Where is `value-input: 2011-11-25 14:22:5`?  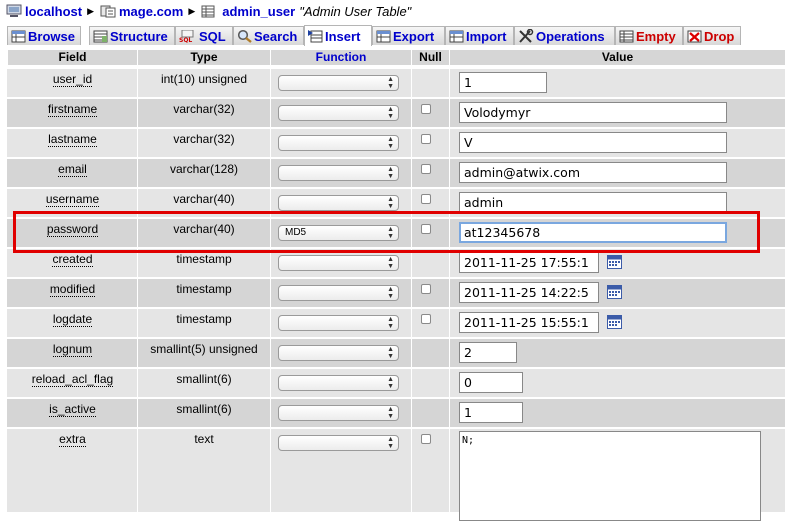
value-input: 2011-11-25 14:22:5 is located at coordinates (529, 292).